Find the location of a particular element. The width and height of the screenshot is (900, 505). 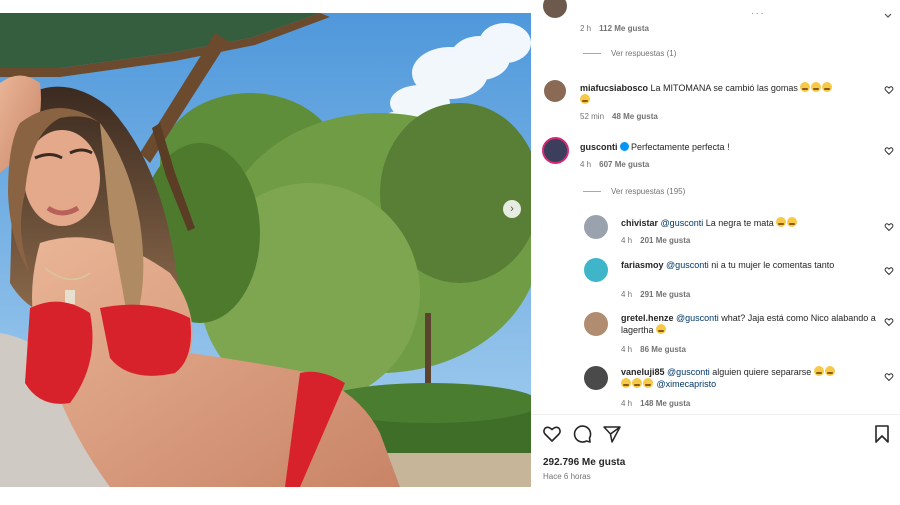

comment-meta: 52 min 48 Me gusta is located at coordinates (619, 116).